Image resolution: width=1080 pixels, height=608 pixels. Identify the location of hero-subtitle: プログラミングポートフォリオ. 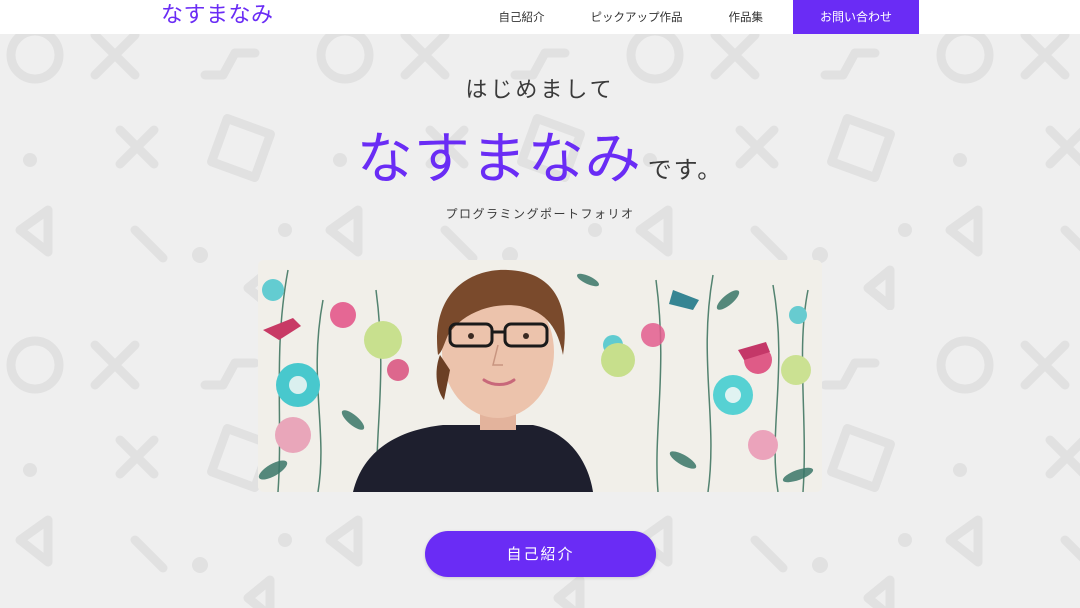
(540, 214).